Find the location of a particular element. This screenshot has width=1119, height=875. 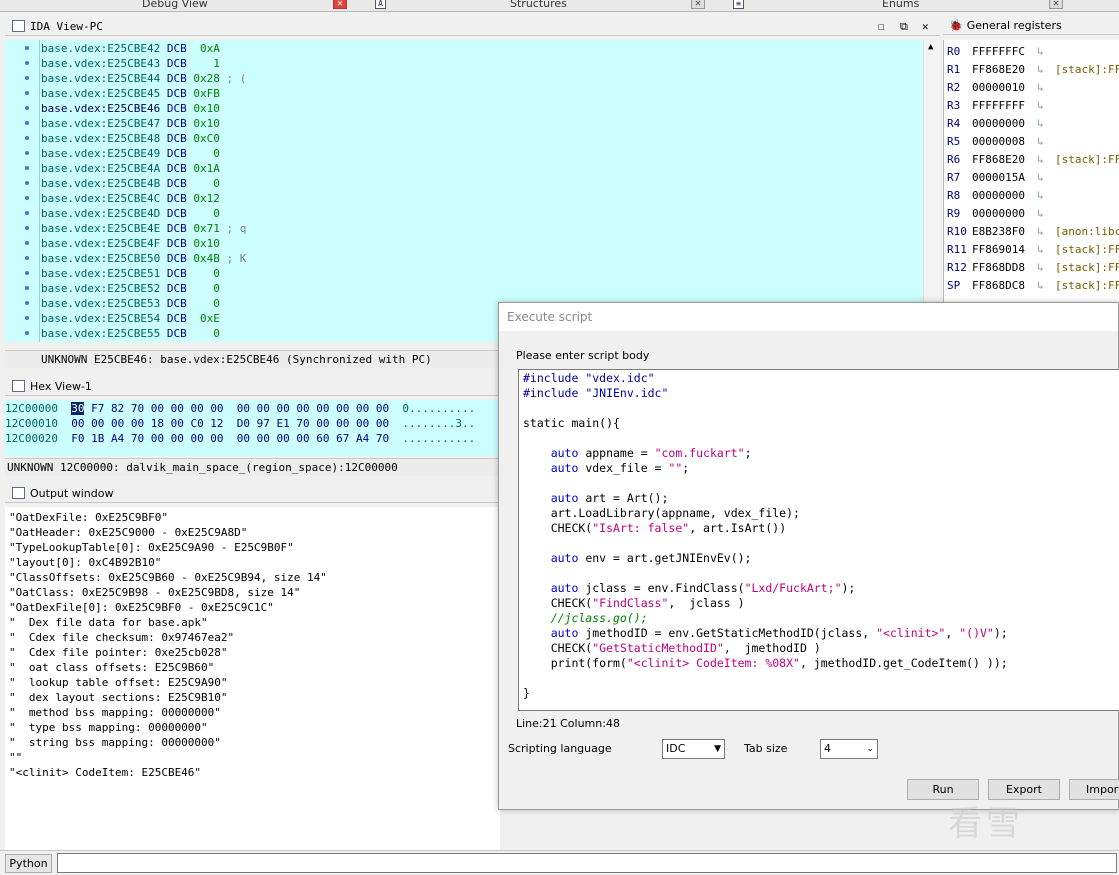

tab-debug-view: Debug View is located at coordinates (175, 5).